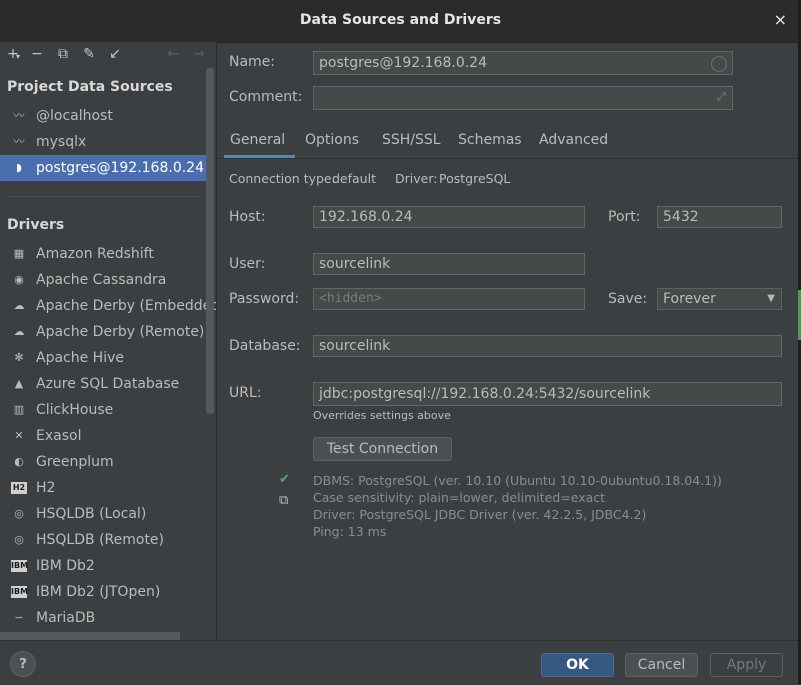 This screenshot has width=801, height=685. What do you see at coordinates (126, 306) in the screenshot?
I see `driver-label: Apache Derby (Embedded)` at bounding box center [126, 306].